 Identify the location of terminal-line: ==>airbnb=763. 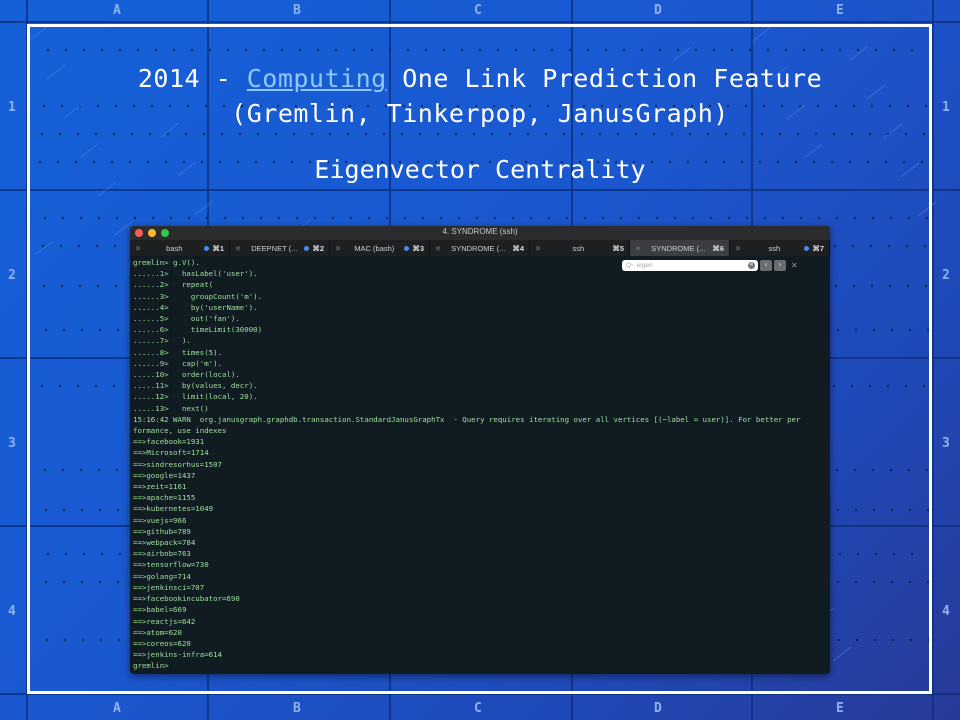
(162, 554).